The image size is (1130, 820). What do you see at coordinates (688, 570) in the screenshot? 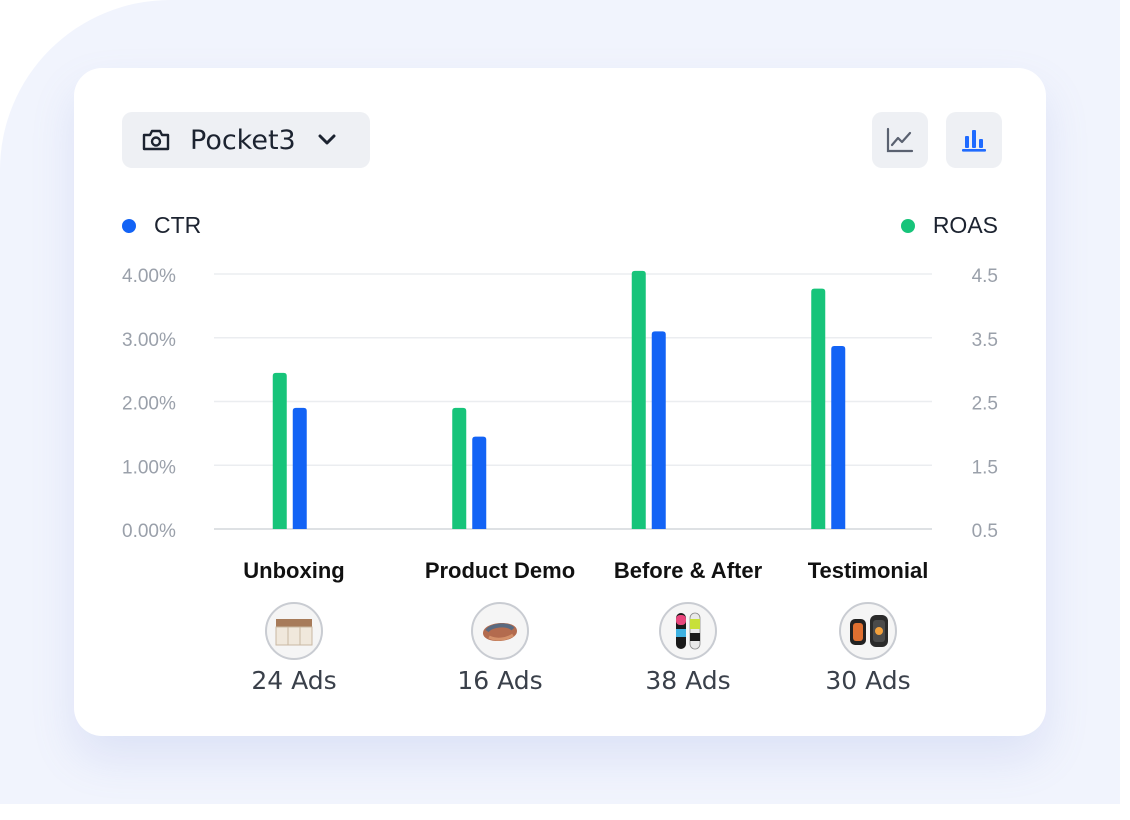
I see `category-label: Before & After` at bounding box center [688, 570].